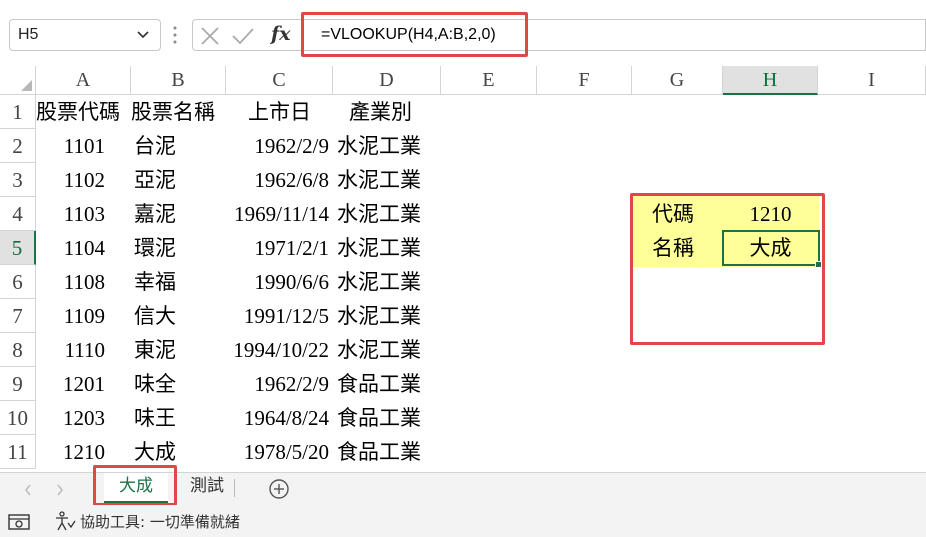 The width and height of the screenshot is (926, 537). Describe the element at coordinates (18, 384) in the screenshot. I see `row-header: 9` at that location.